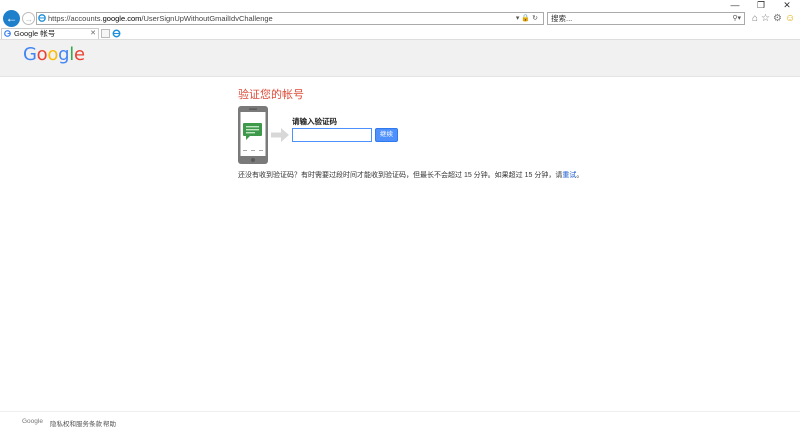 The image size is (800, 430). I want to click on arrow-right-icon: →, so click(28, 19).